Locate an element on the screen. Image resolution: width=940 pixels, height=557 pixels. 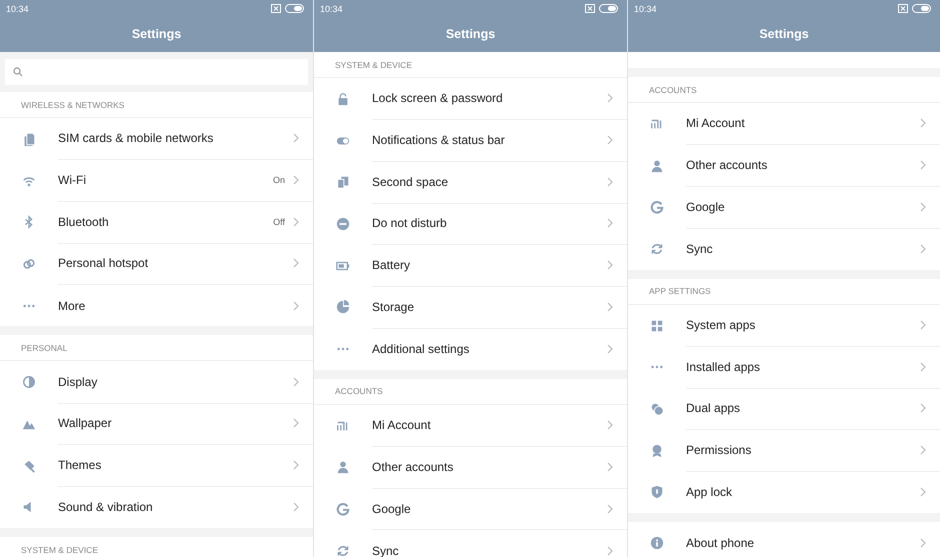
minus-circle-icon is located at coordinates (343, 223).